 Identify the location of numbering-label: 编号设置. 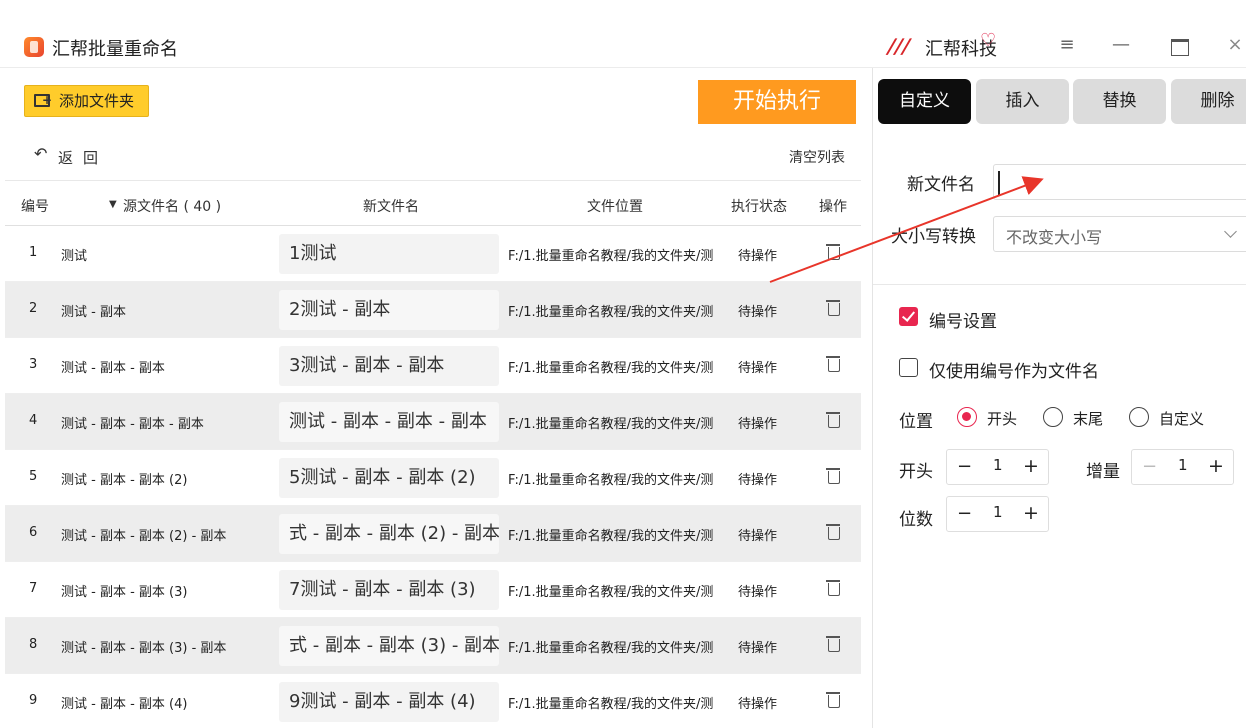
(963, 319).